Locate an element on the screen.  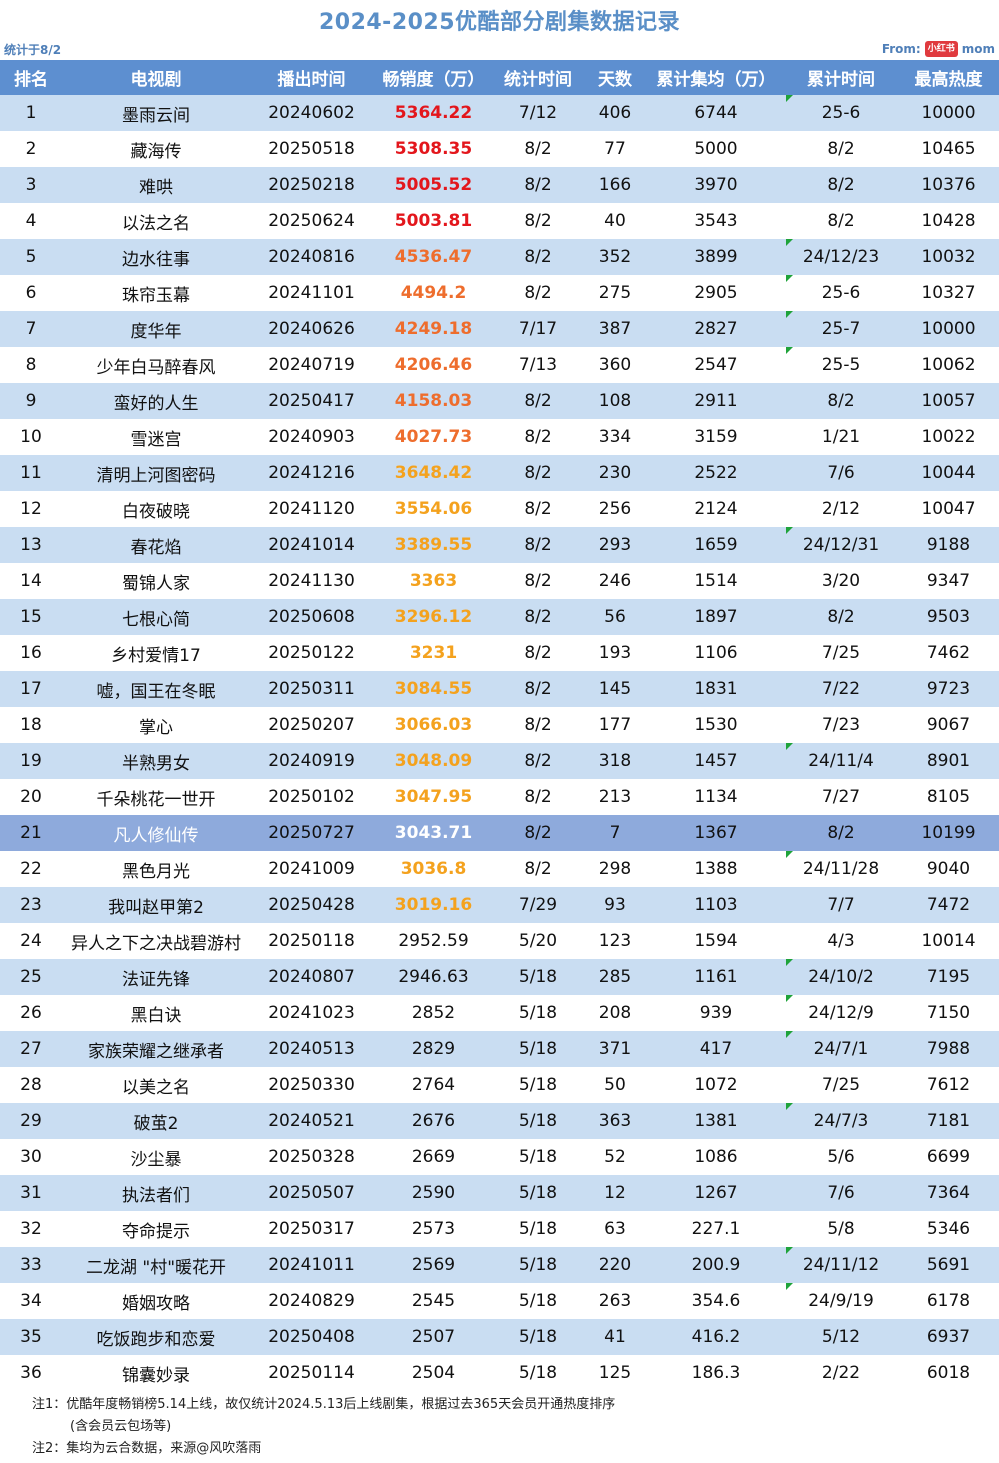
cell-sales-text: 2852 is located at coordinates (433, 1013).